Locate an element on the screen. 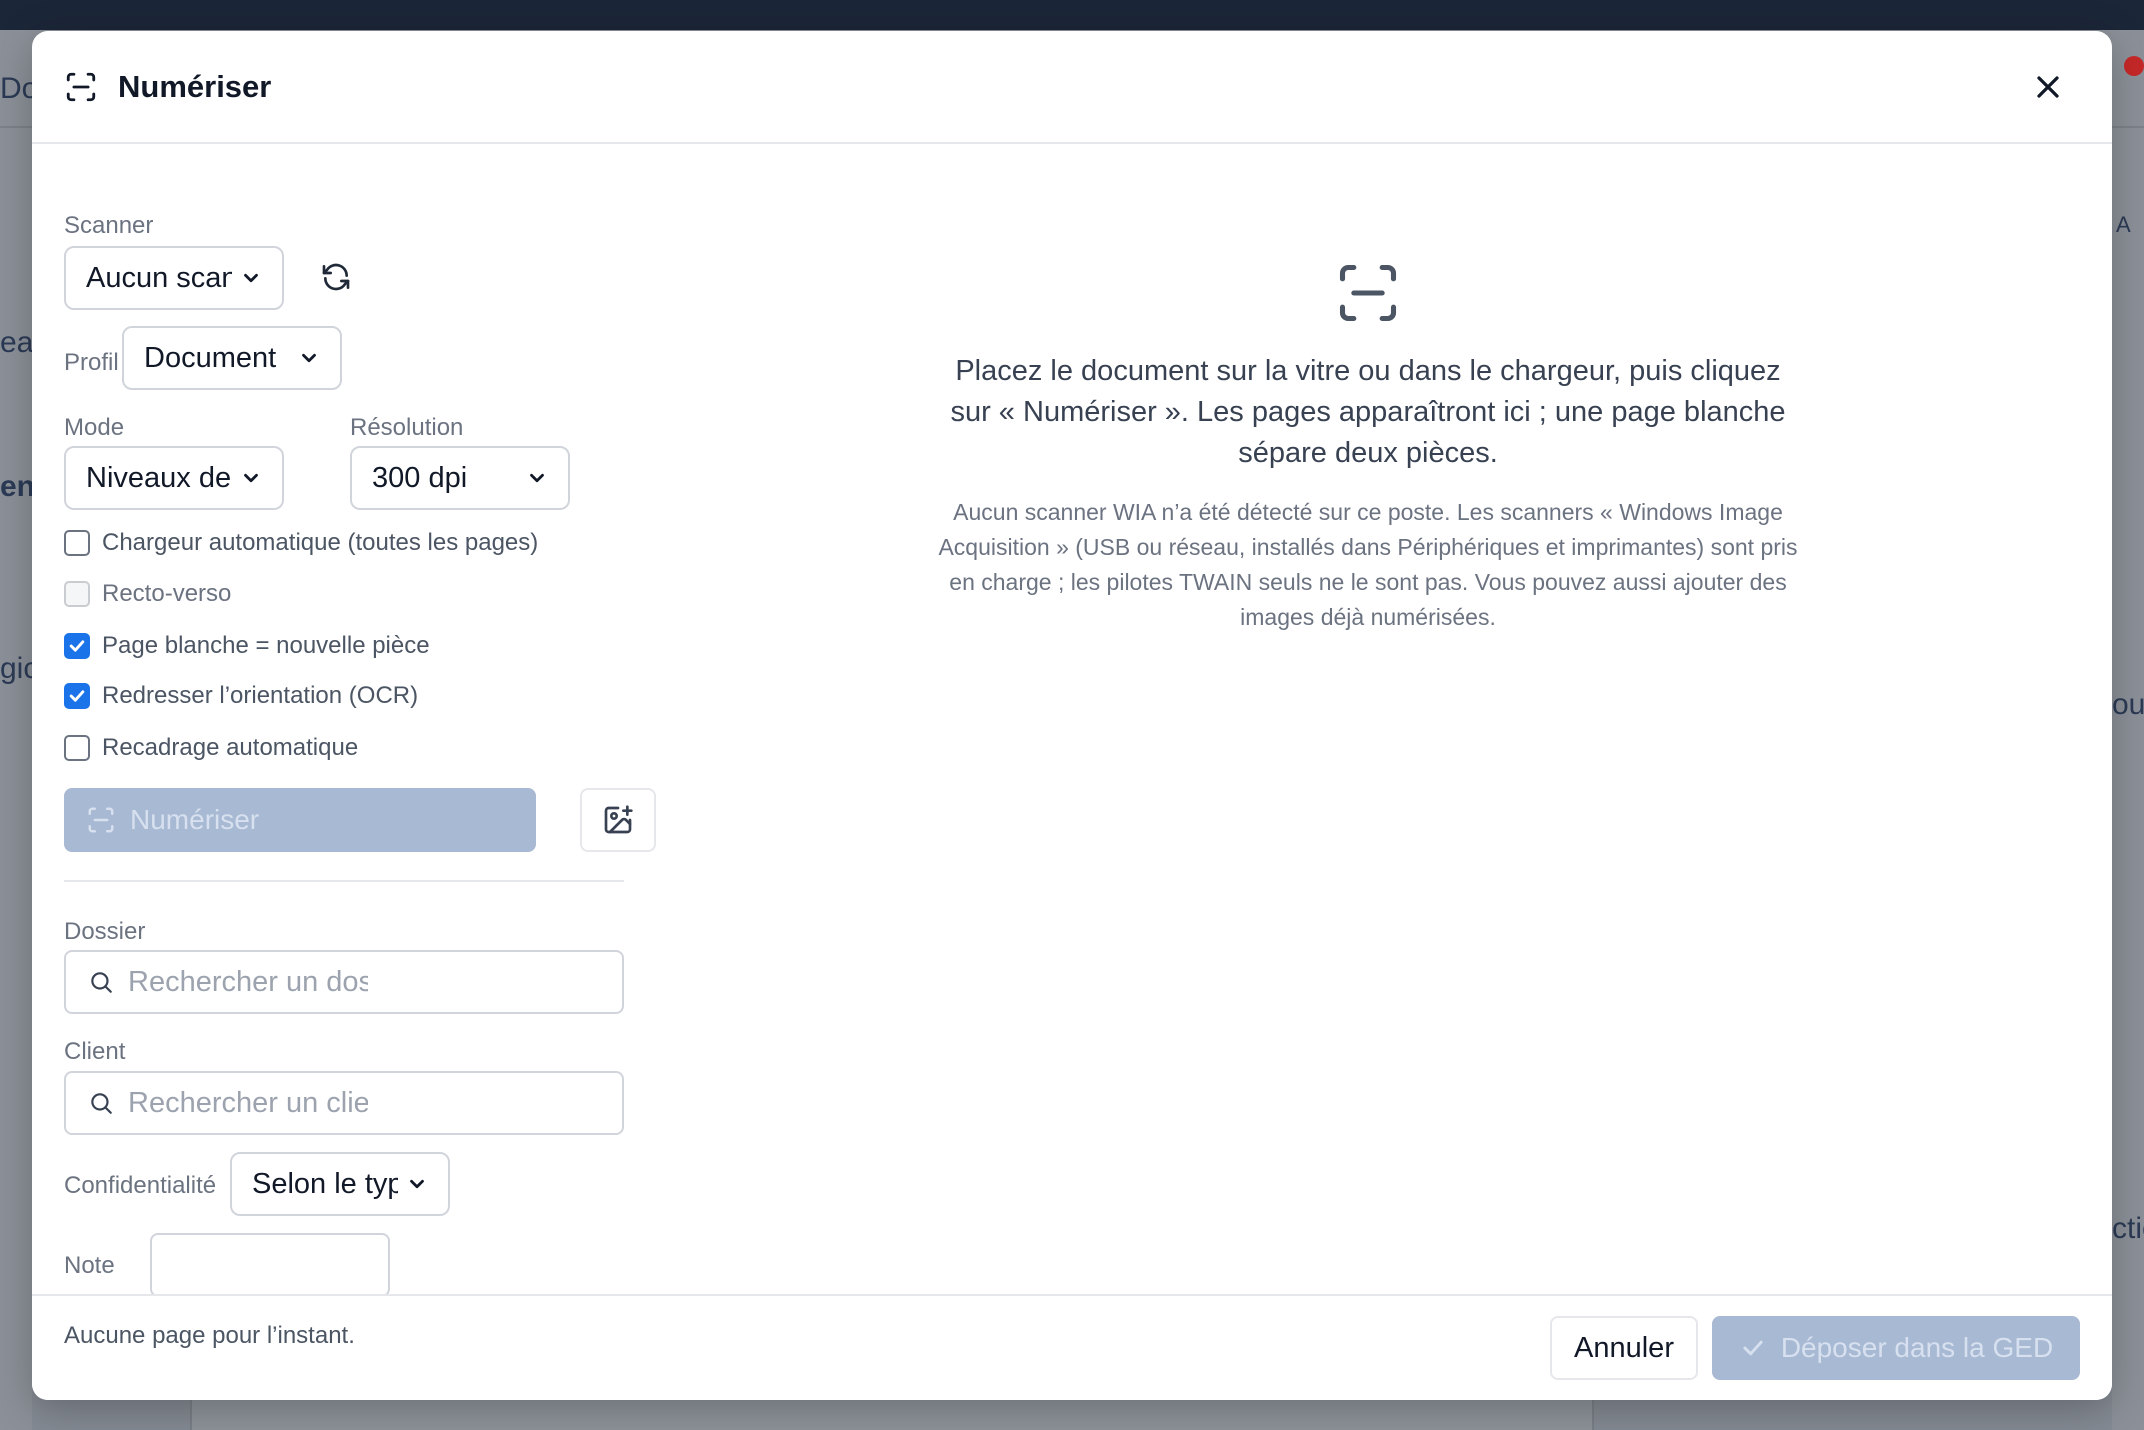 The image size is (2144, 1430). scanner-select: Aucun scanner is located at coordinates (174, 278).